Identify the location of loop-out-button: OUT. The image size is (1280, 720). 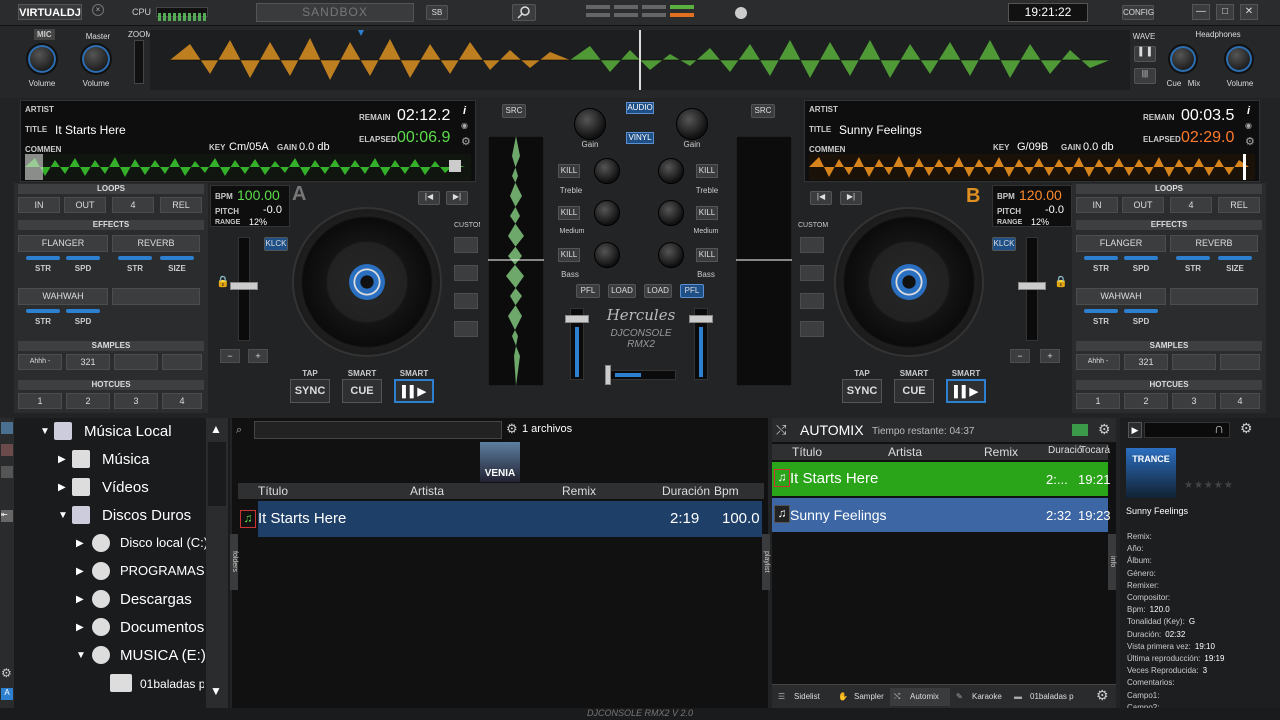
(1143, 205).